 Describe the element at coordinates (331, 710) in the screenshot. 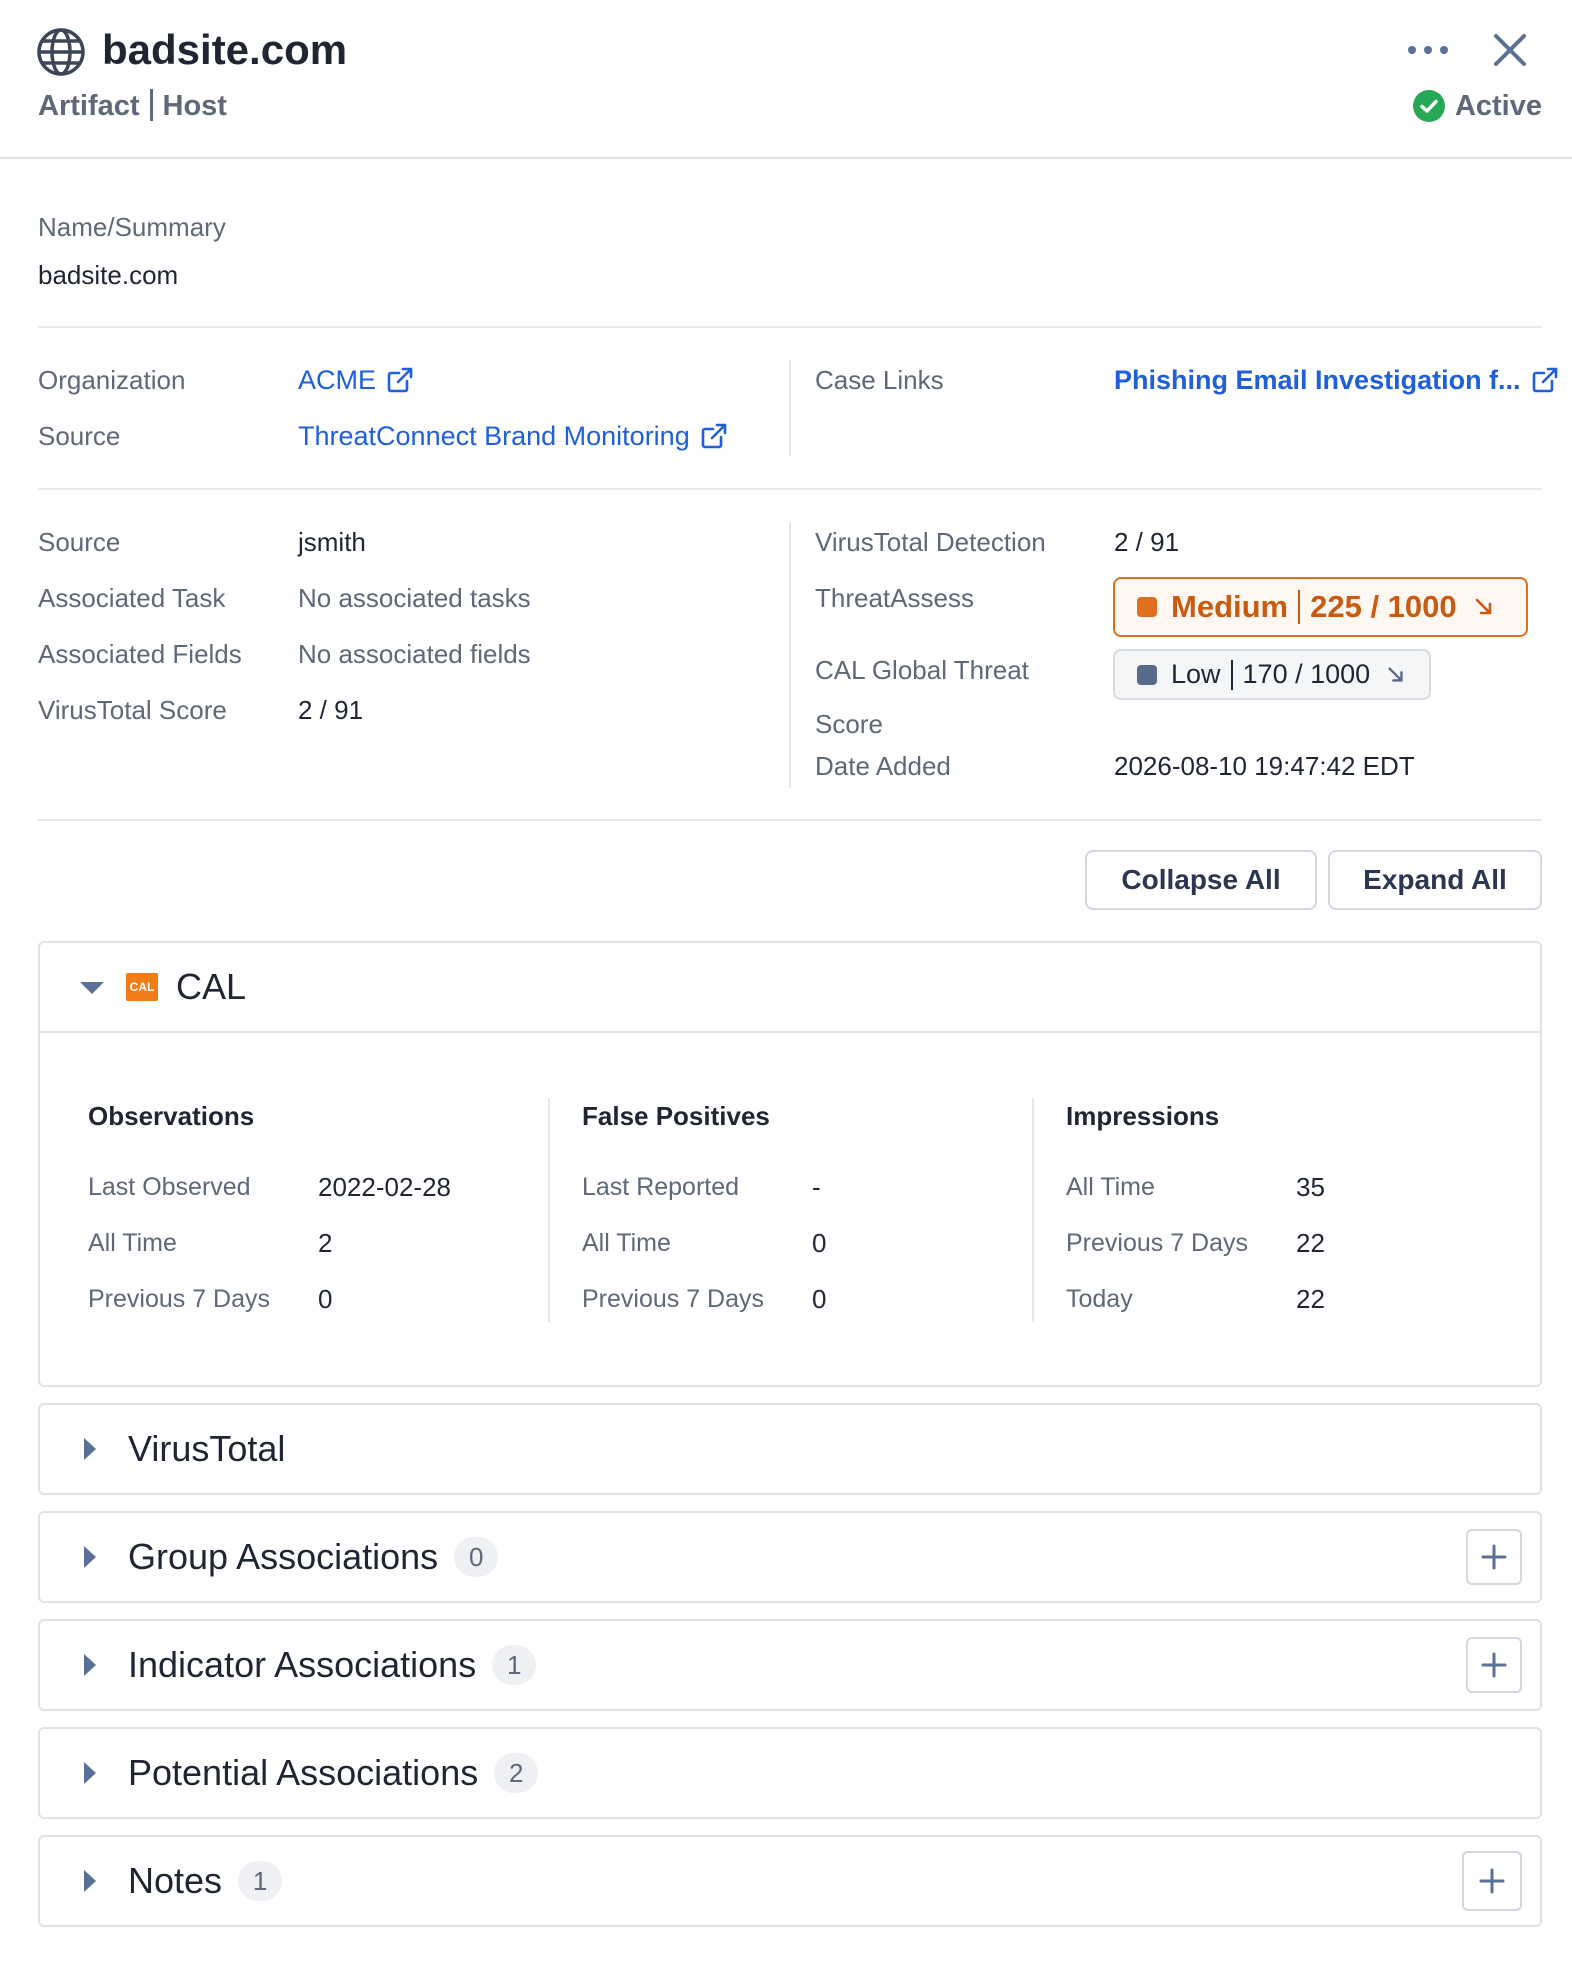

I see `virustotal-score-value: 2 / 91` at that location.